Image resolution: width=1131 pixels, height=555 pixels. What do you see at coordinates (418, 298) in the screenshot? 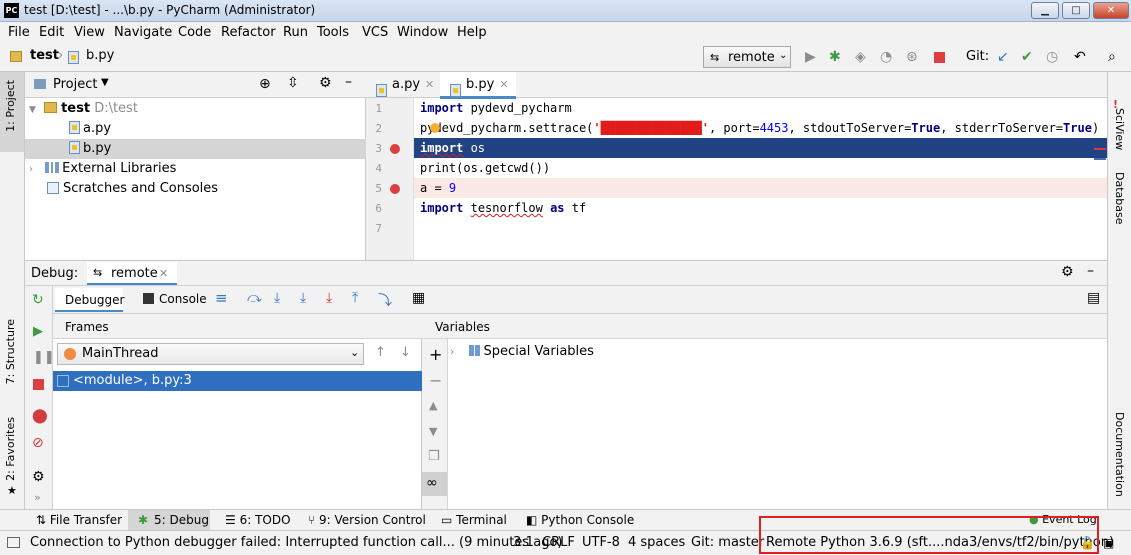
I see `evaluate-expression-icon: ▦` at bounding box center [418, 298].